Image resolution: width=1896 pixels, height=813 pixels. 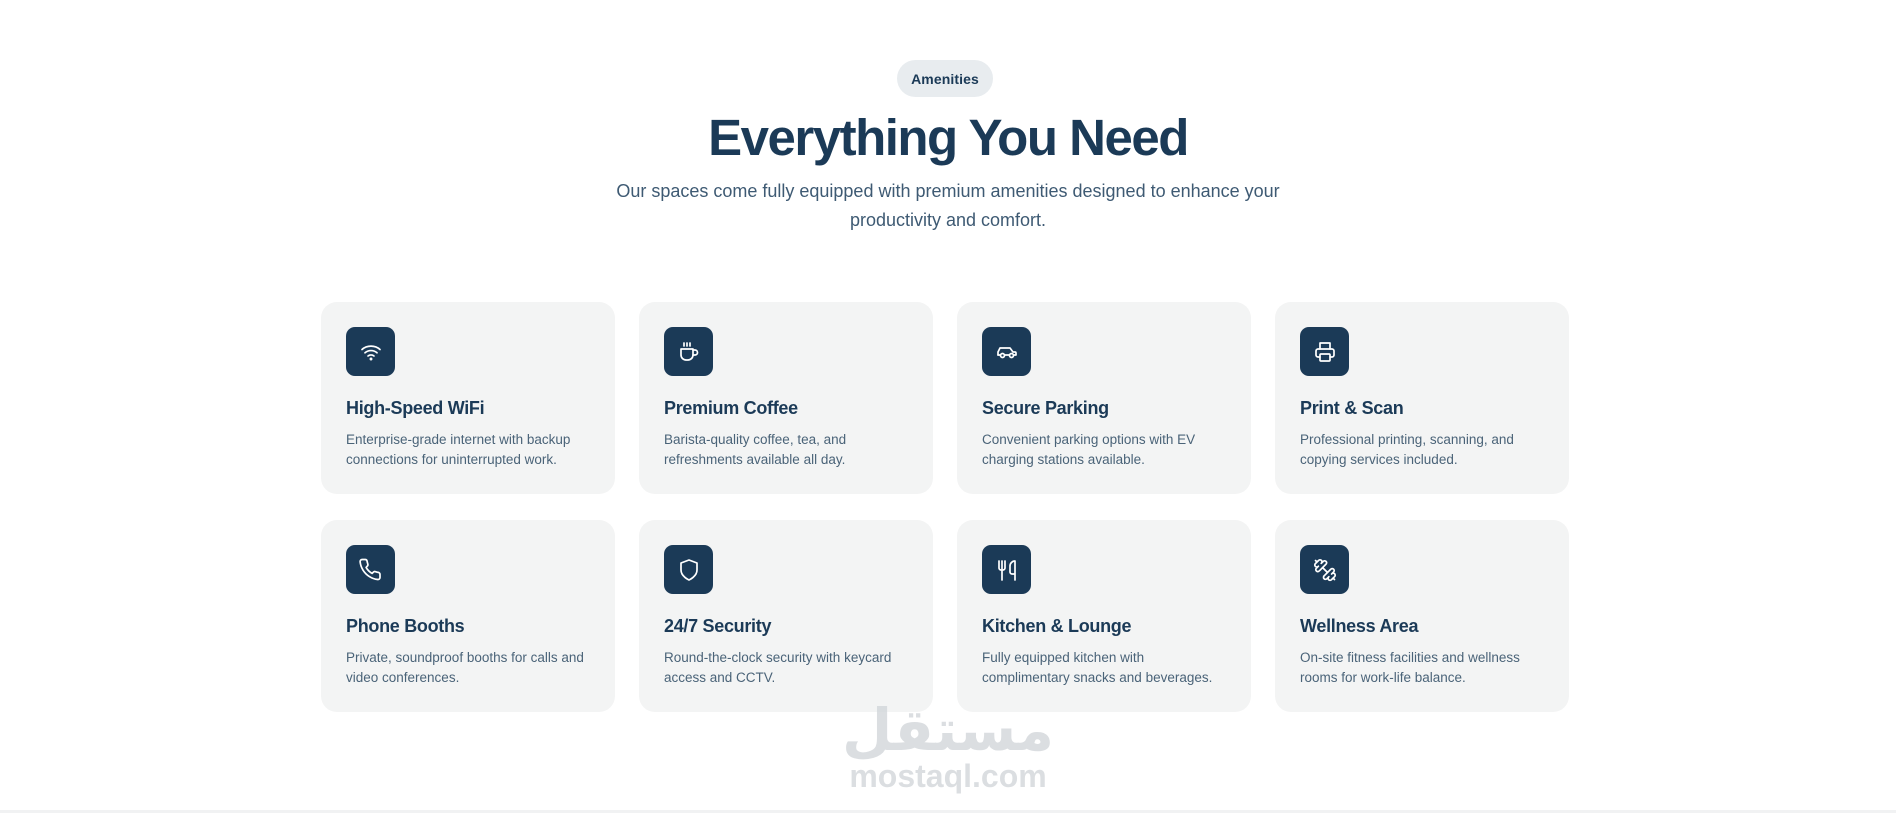 I want to click on shield-icon, so click(x=688, y=569).